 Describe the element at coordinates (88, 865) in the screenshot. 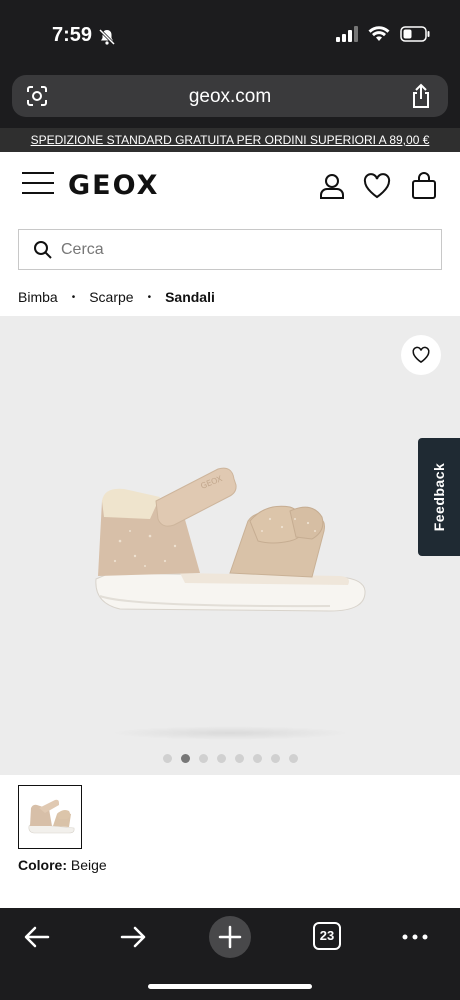

I see `color-value: Beige` at that location.